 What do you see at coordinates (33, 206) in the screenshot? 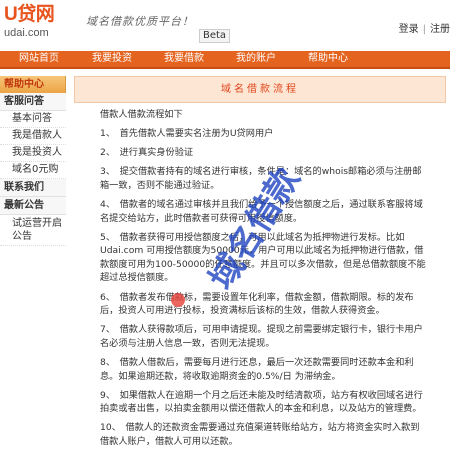
I see `sidebar-section-announcements: 最新公告` at bounding box center [33, 206].